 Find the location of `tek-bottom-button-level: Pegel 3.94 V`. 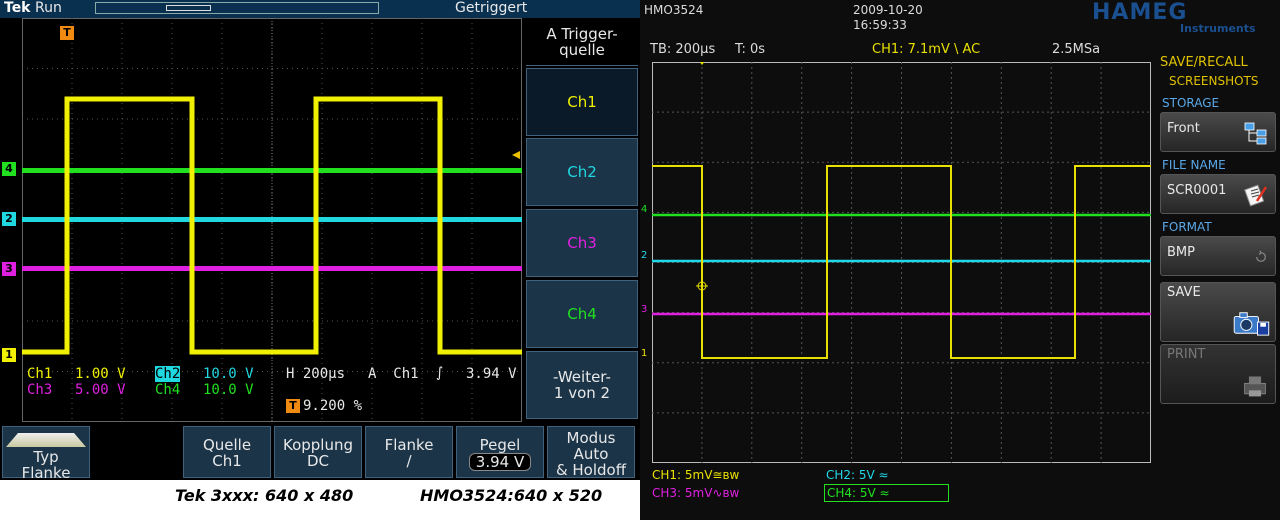

tek-bottom-button-level: Pegel 3.94 V is located at coordinates (500, 452).